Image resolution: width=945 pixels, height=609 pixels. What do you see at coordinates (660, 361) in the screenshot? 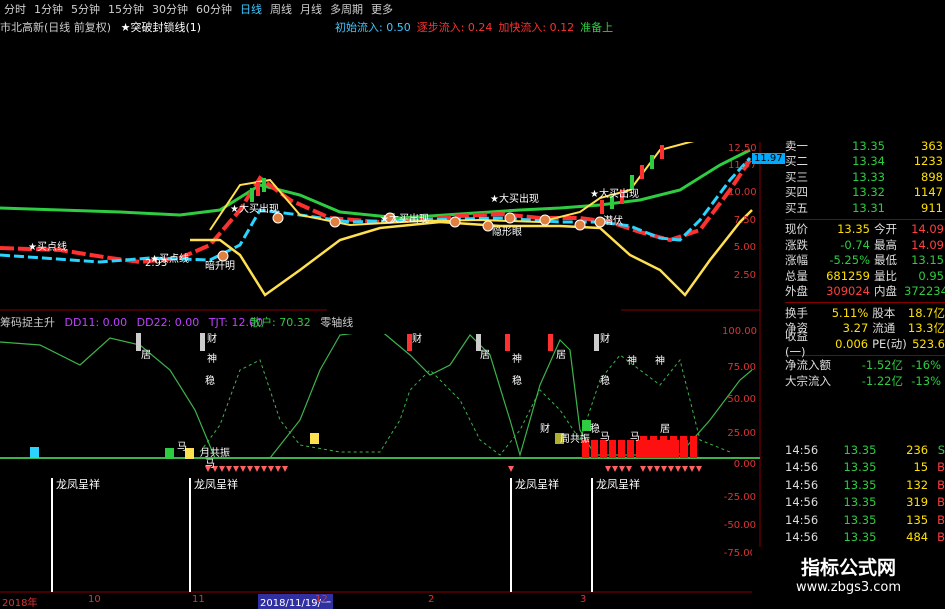
I see `signal-label: 神` at bounding box center [660, 361].